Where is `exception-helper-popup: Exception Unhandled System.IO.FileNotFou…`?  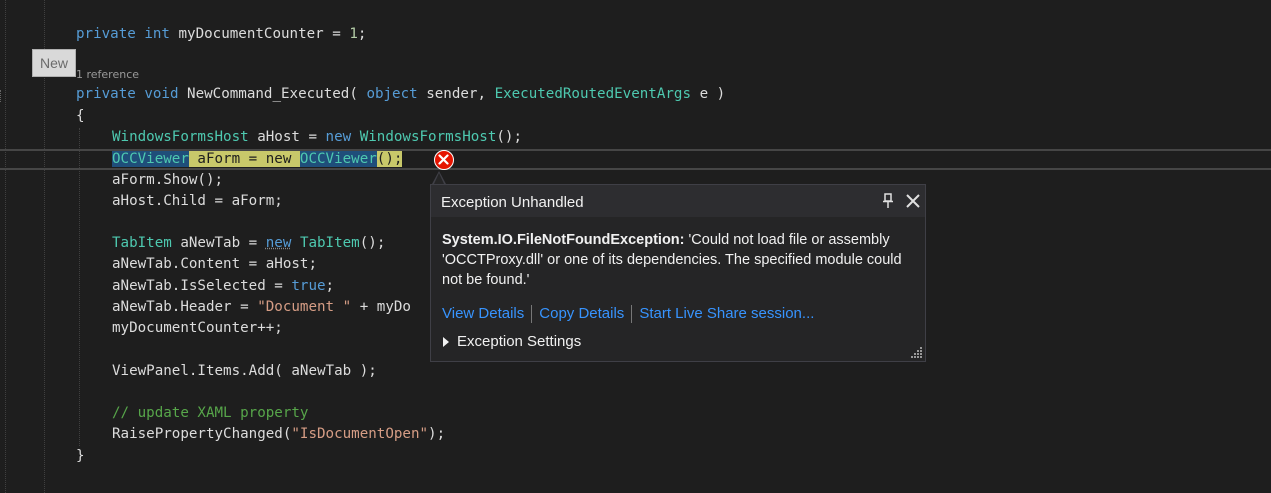
exception-helper-popup: Exception Unhandled System.IO.FileNotFou… is located at coordinates (678, 273).